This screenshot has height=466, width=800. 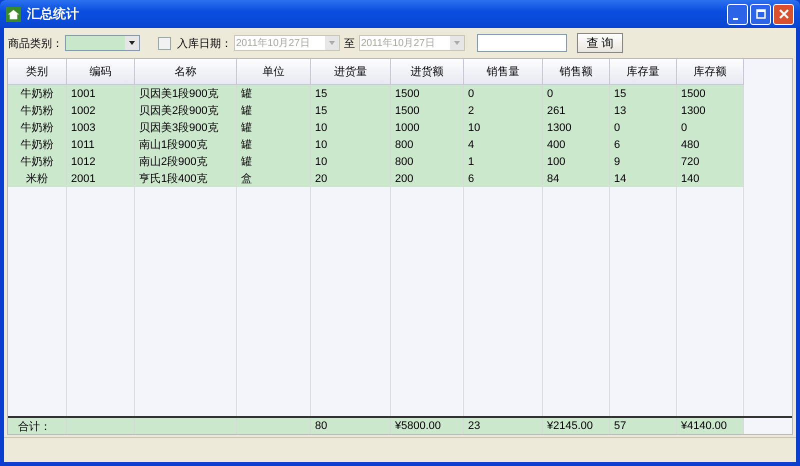 What do you see at coordinates (710, 144) in the screenshot?
I see `table-cell: 480` at bounding box center [710, 144].